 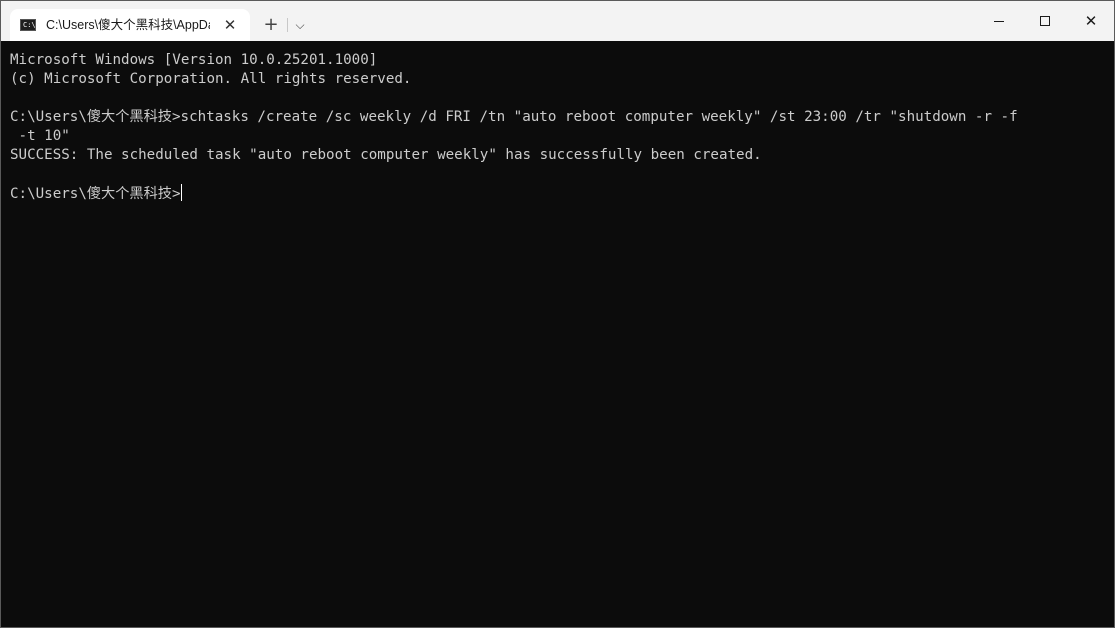 What do you see at coordinates (562, 193) in the screenshot?
I see `prompt-line: C:\Users\傻大个黑科技>` at bounding box center [562, 193].